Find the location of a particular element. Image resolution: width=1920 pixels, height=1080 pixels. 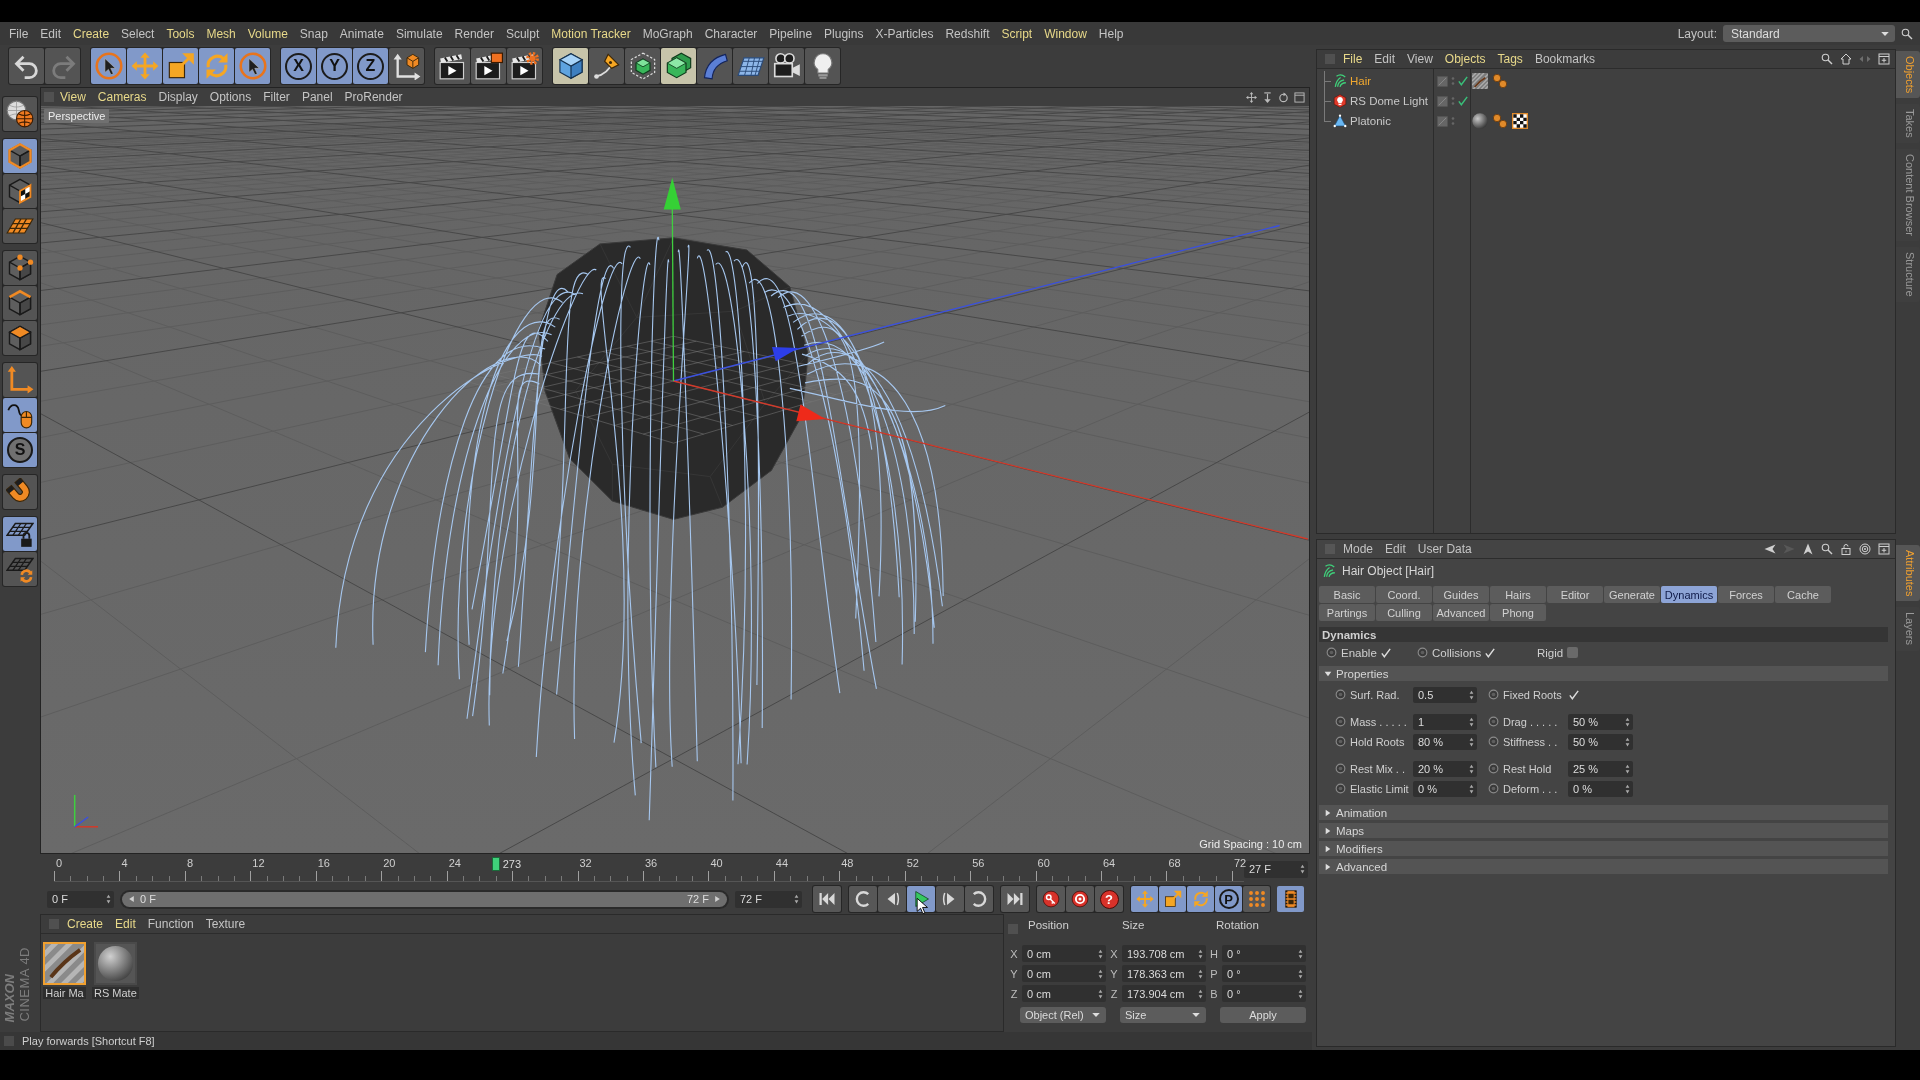

menu-item: Select is located at coordinates (138, 33).